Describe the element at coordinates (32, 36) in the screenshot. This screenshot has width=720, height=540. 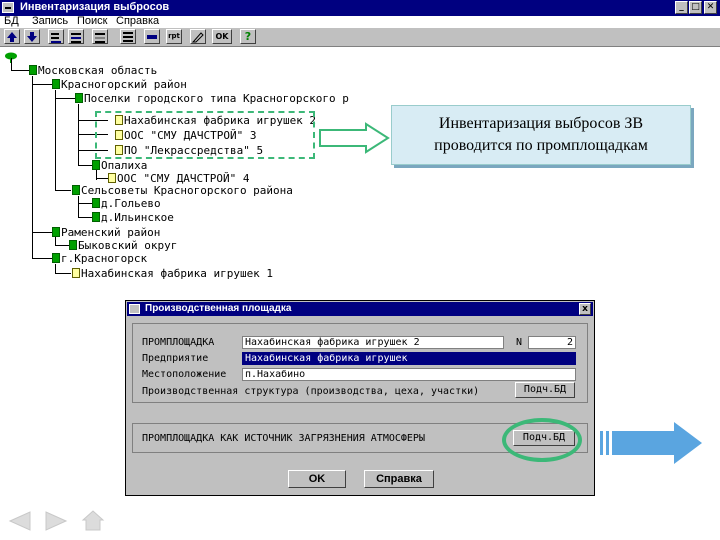
I see `move-down-icon` at that location.